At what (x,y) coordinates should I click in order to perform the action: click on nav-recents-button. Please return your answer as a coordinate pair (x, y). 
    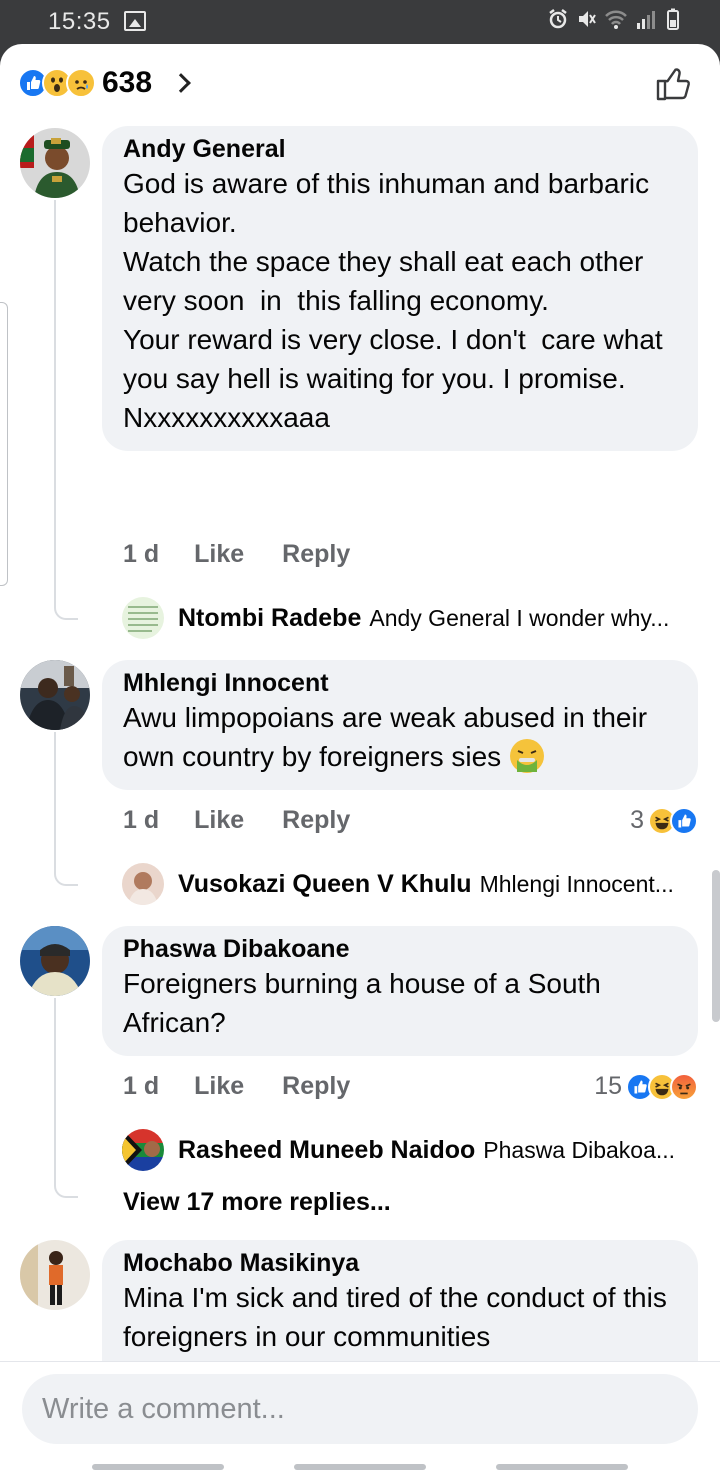
    Looking at the image, I should click on (158, 1467).